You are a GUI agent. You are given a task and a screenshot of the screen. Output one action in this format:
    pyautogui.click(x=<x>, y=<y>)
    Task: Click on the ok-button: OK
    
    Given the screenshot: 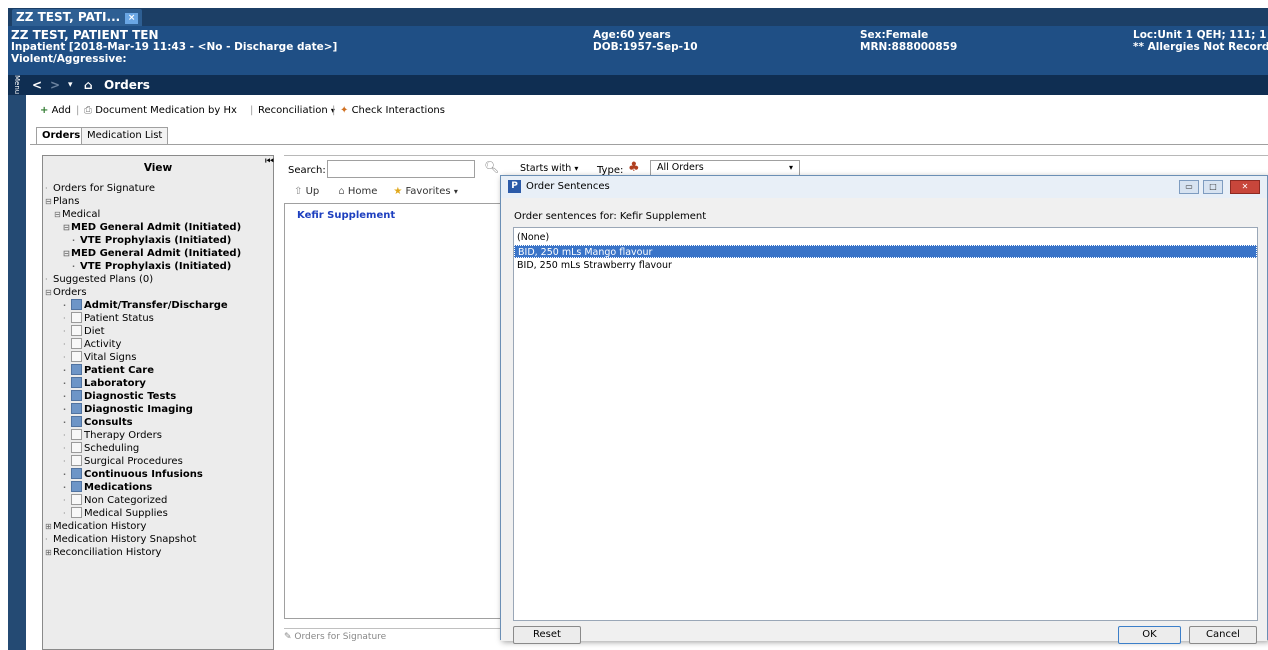 What is the action you would take?
    pyautogui.click(x=1149, y=635)
    